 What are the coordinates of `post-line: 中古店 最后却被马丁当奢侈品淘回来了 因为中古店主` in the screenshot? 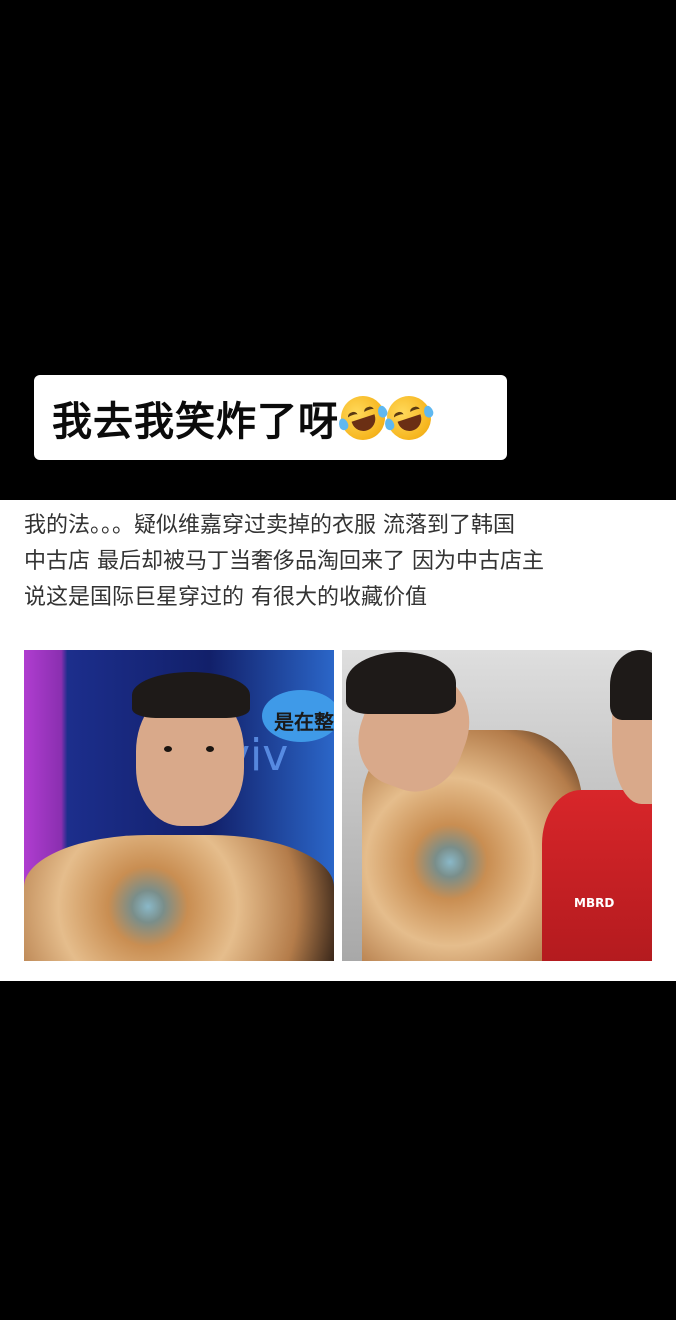 It's located at (284, 561).